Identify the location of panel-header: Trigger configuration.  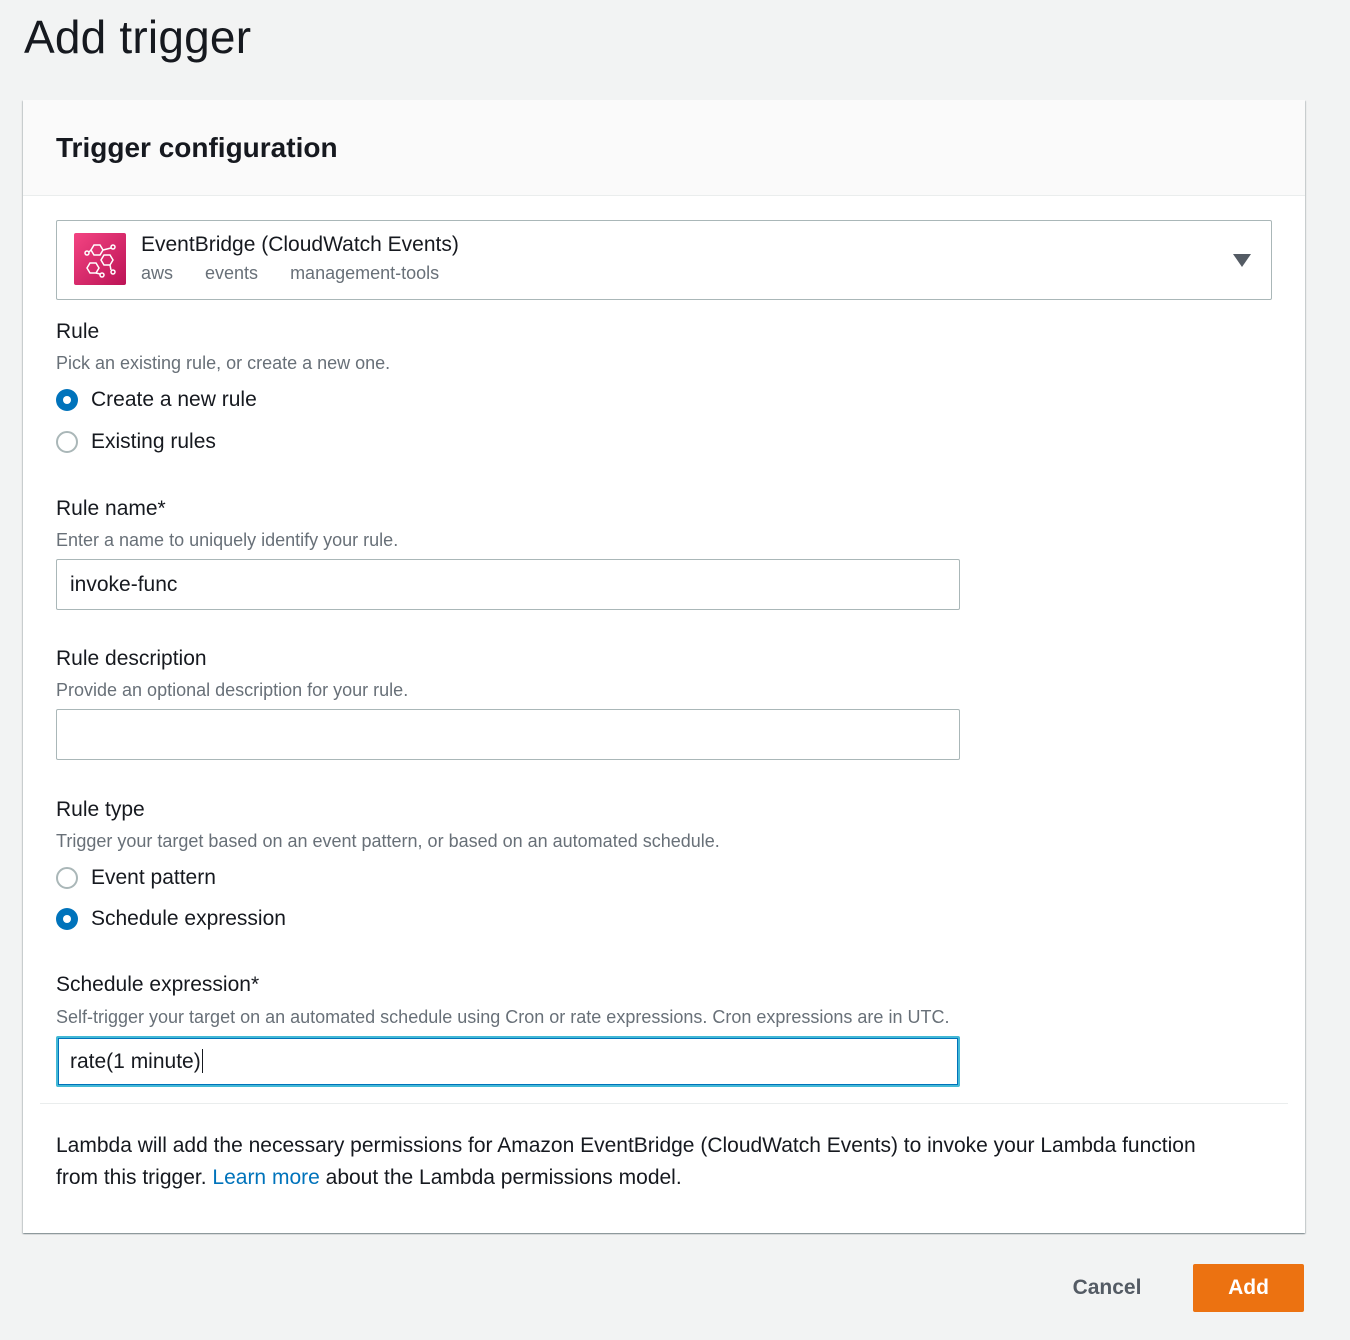
(664, 148).